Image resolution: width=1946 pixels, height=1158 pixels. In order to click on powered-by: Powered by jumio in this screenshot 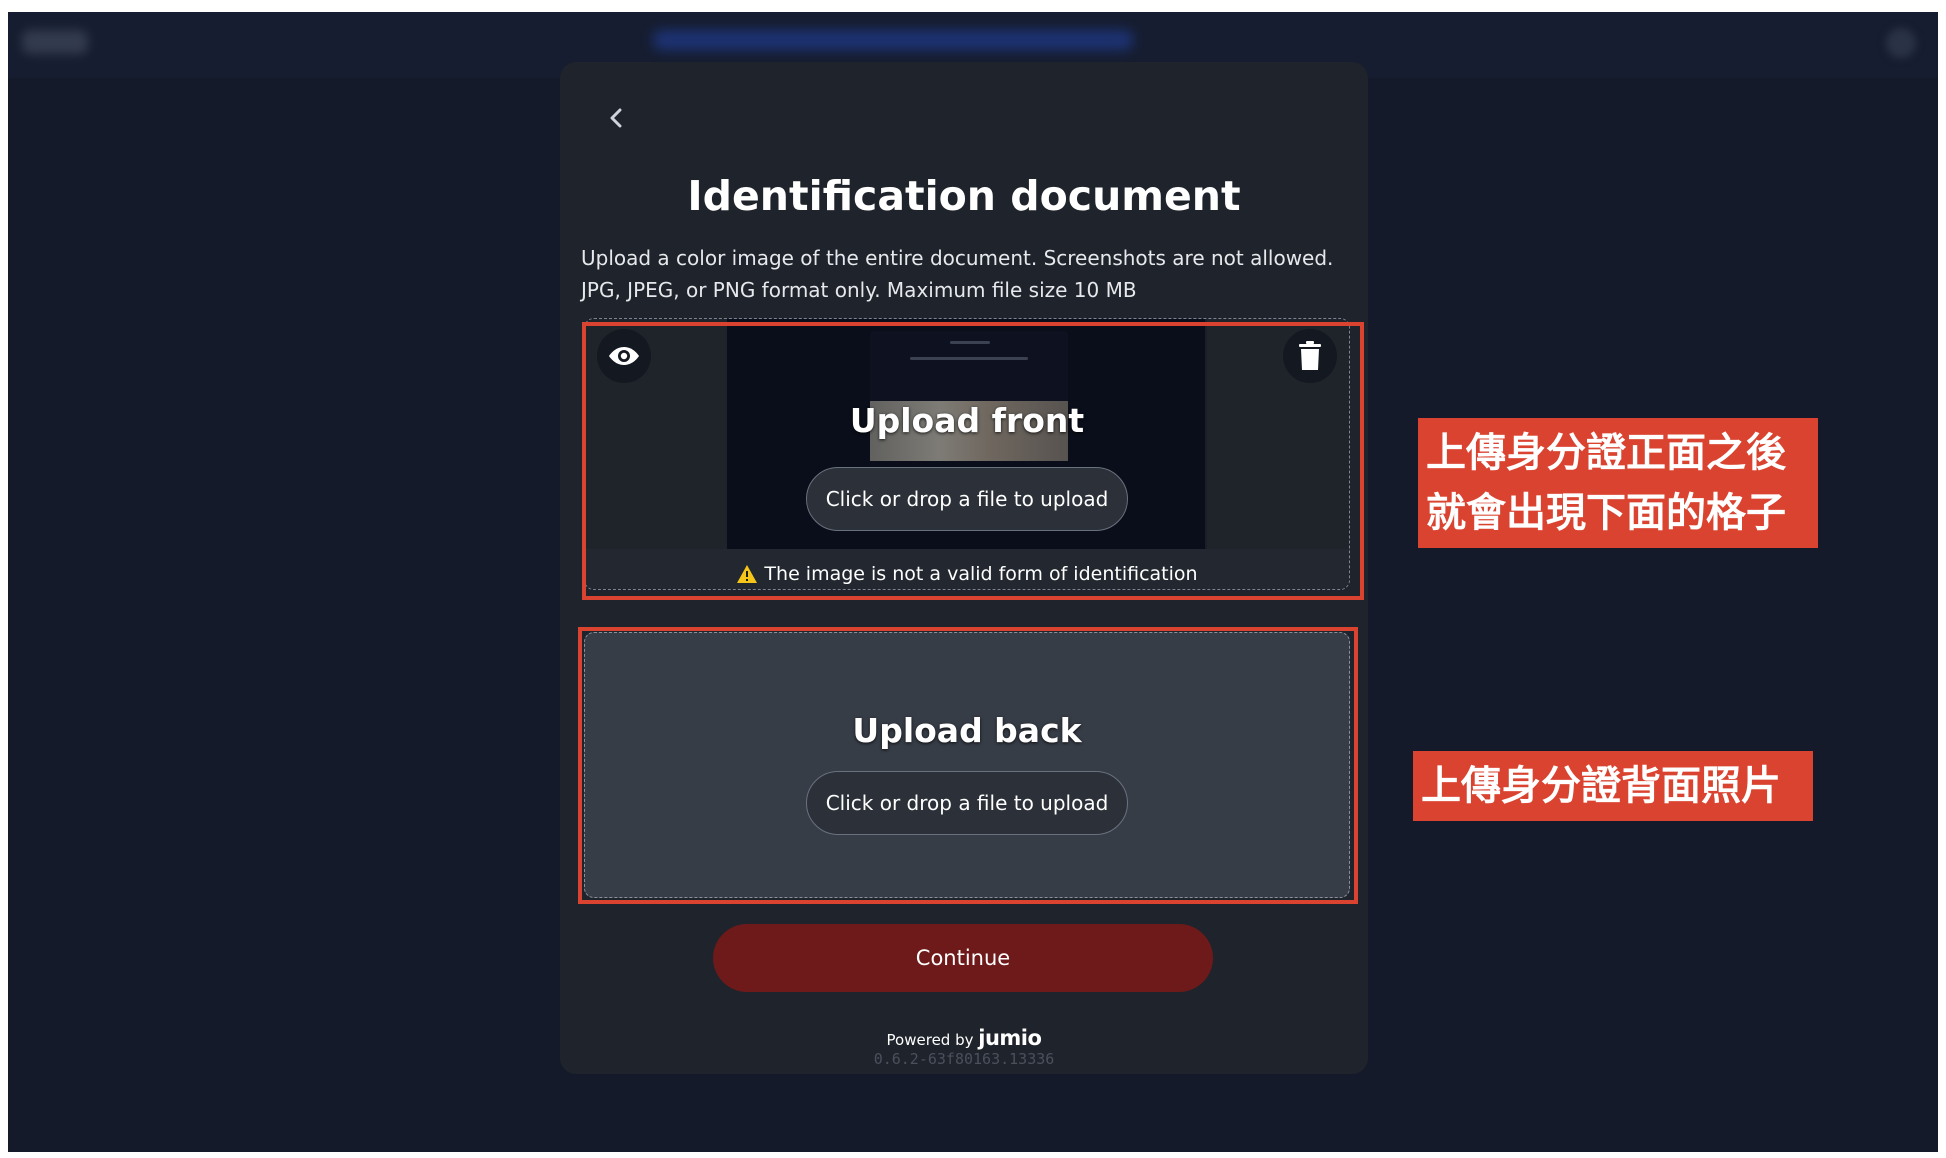, I will do `click(964, 1038)`.